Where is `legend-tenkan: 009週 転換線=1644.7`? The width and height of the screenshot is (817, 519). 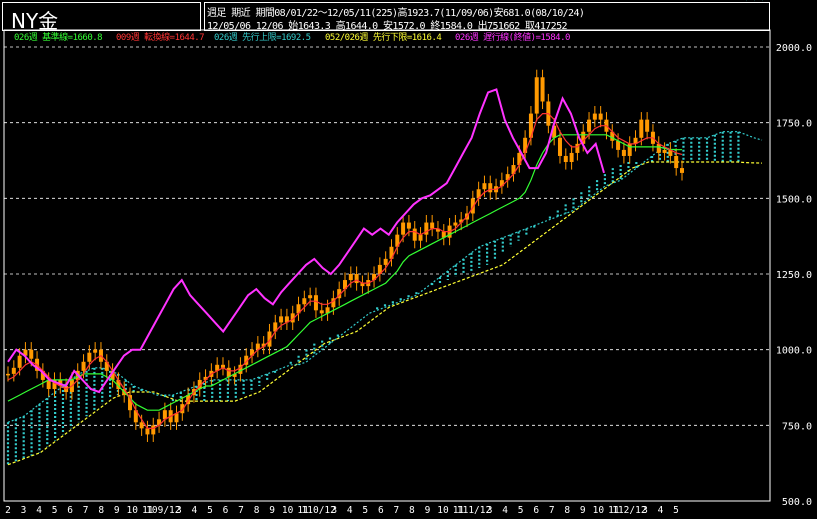 legend-tenkan: 009週 転換線=1644.7 is located at coordinates (160, 38).